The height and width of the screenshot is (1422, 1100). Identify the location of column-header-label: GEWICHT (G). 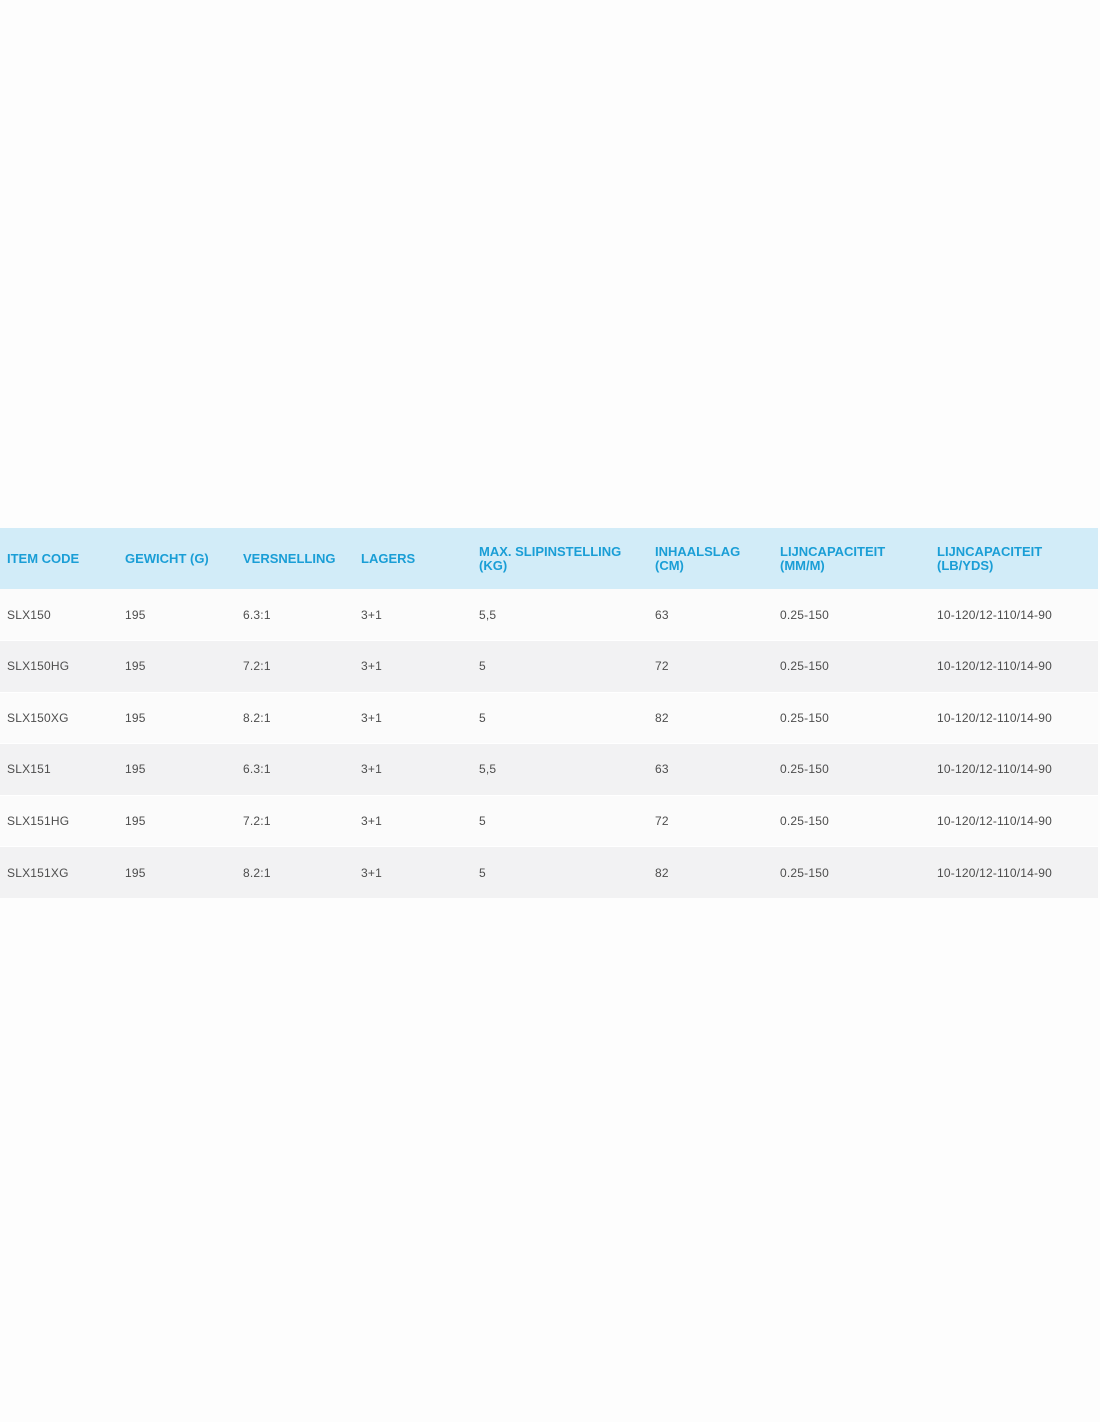
(167, 558).